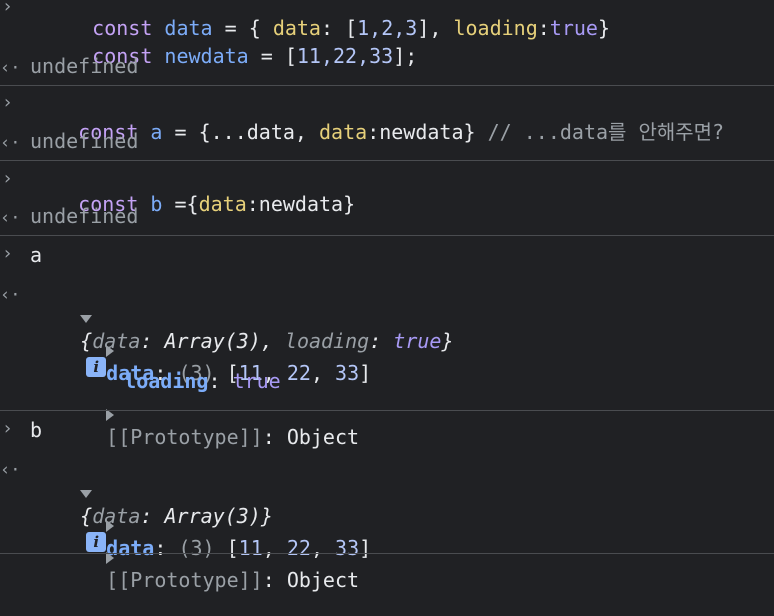  What do you see at coordinates (36, 430) in the screenshot?
I see `code-line: b` at bounding box center [36, 430].